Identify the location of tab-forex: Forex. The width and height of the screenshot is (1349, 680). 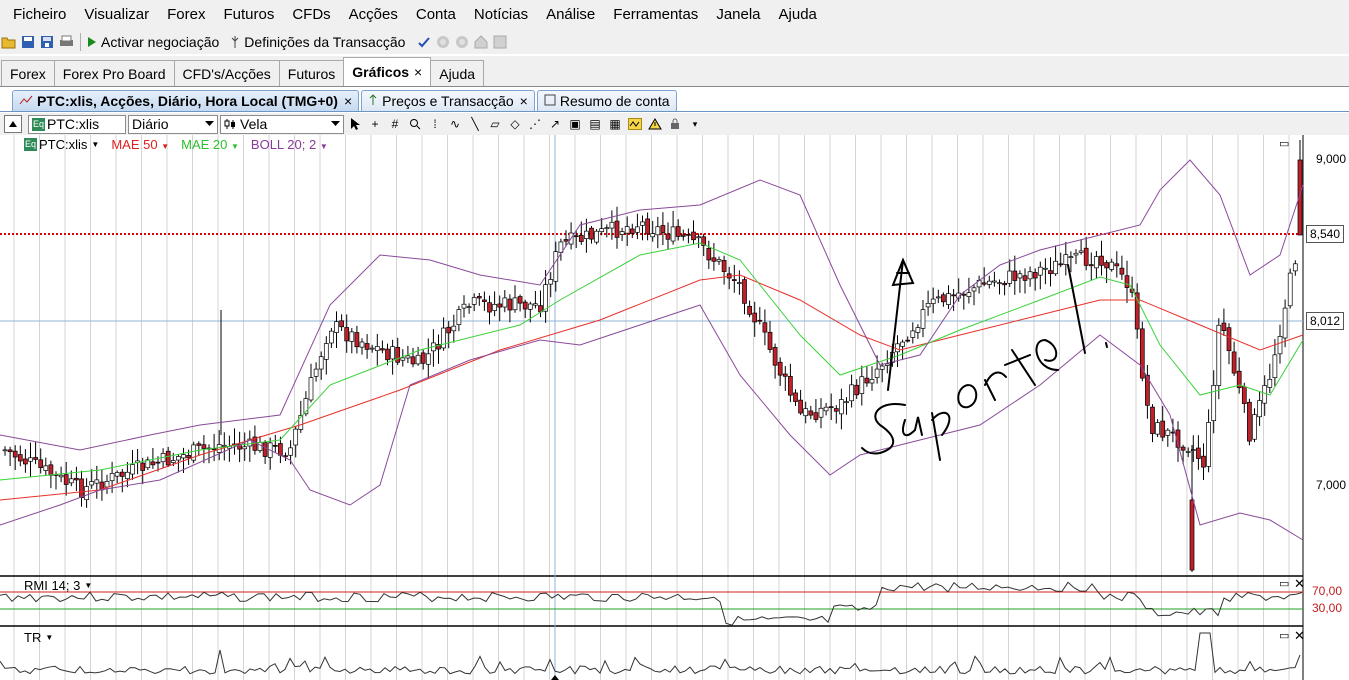
(28, 73).